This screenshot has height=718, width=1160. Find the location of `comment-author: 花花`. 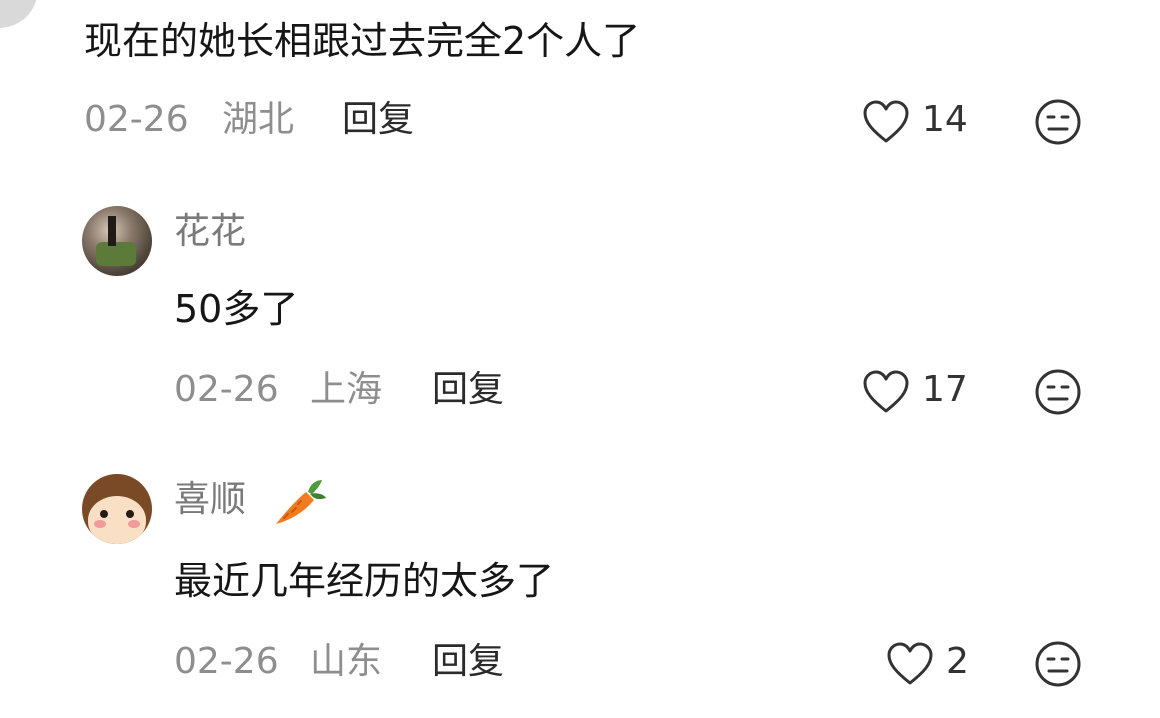

comment-author: 花花 is located at coordinates (210, 232).